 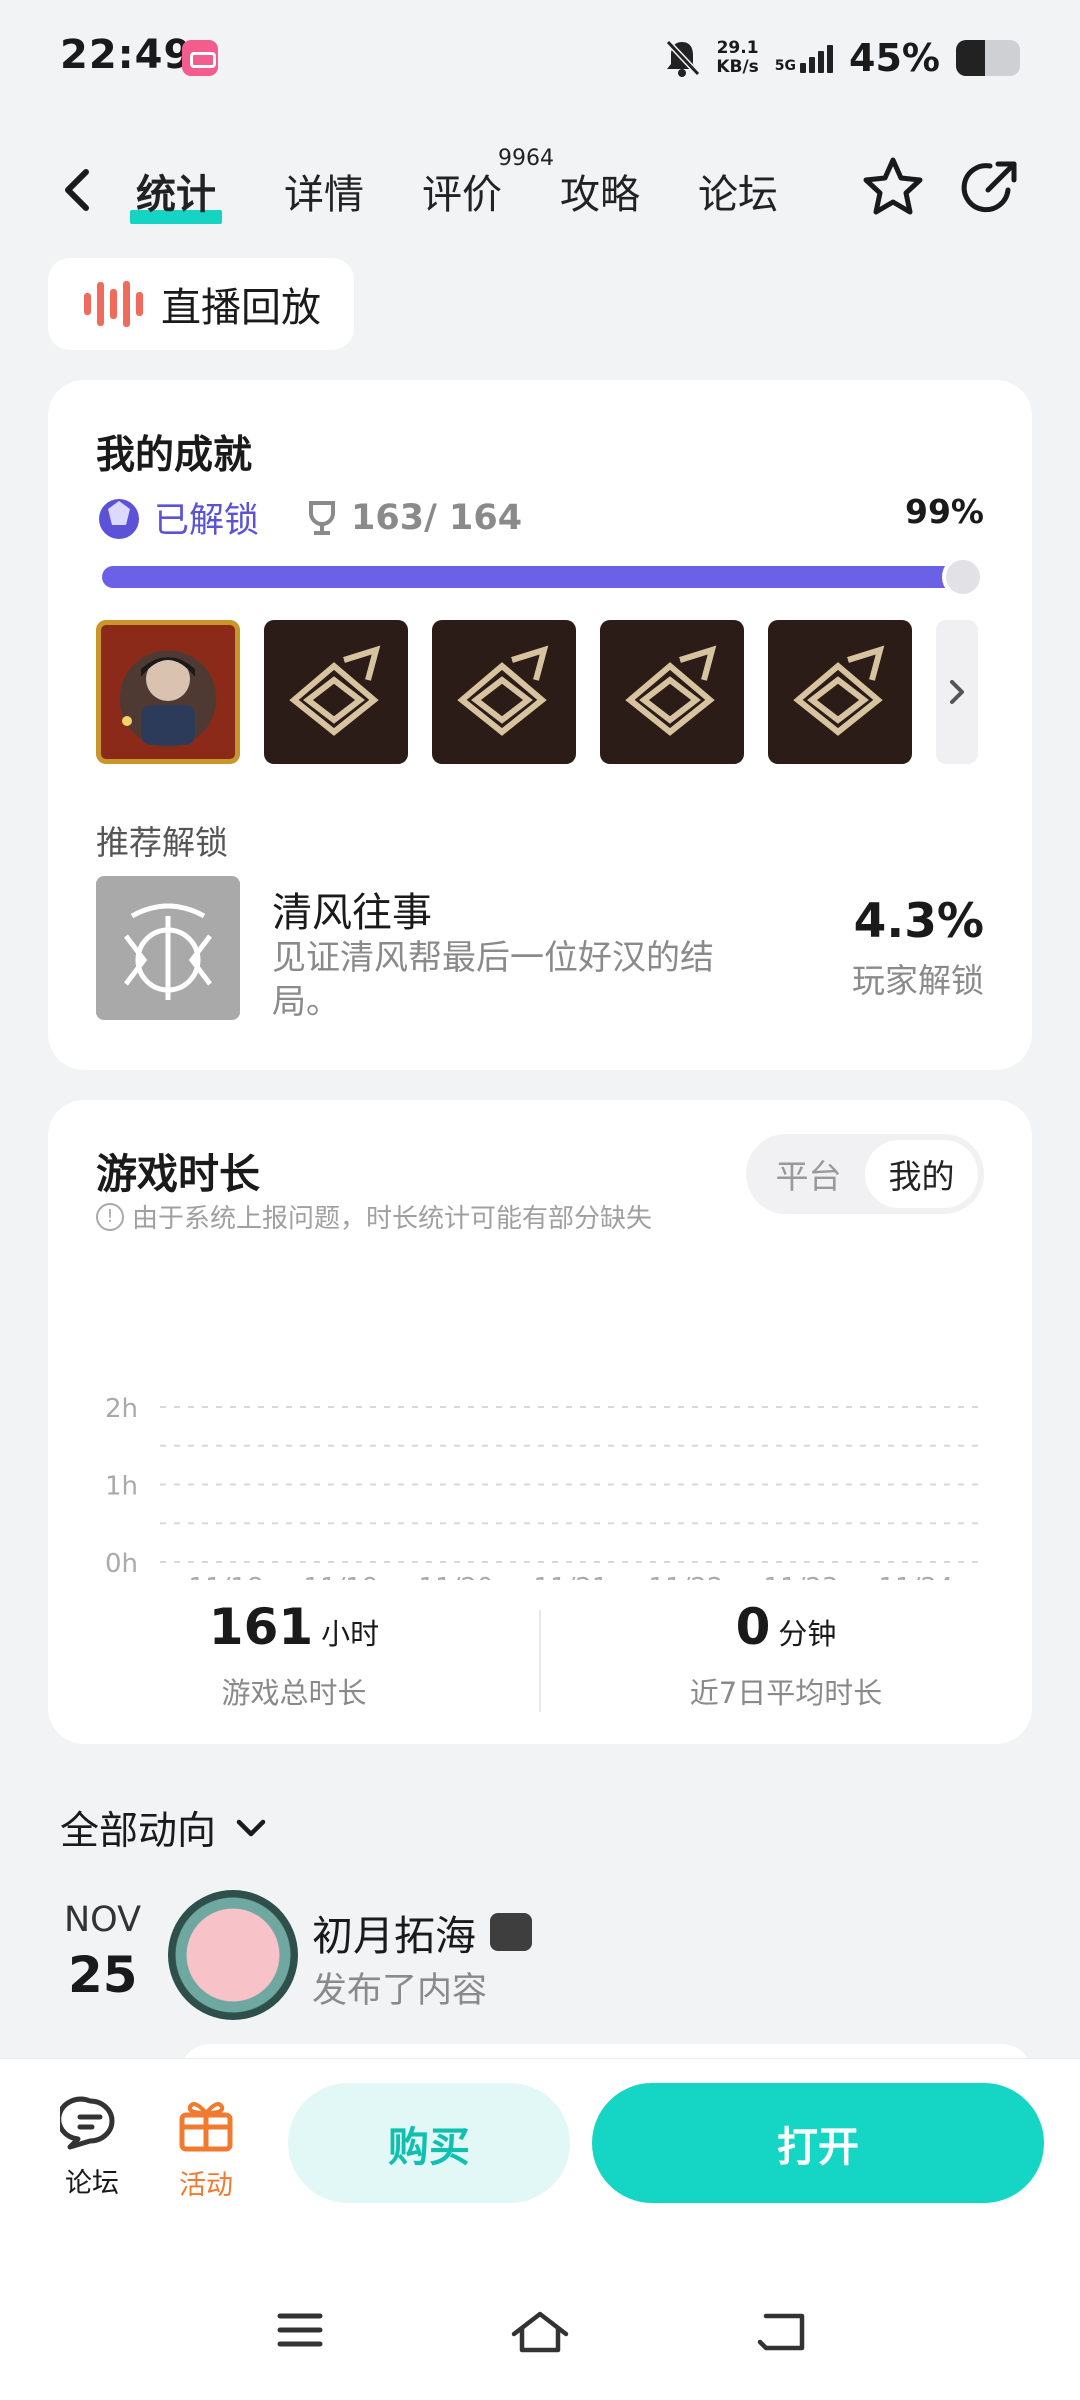 What do you see at coordinates (808, 1174) in the screenshot?
I see `toggle-platform: 平台` at bounding box center [808, 1174].